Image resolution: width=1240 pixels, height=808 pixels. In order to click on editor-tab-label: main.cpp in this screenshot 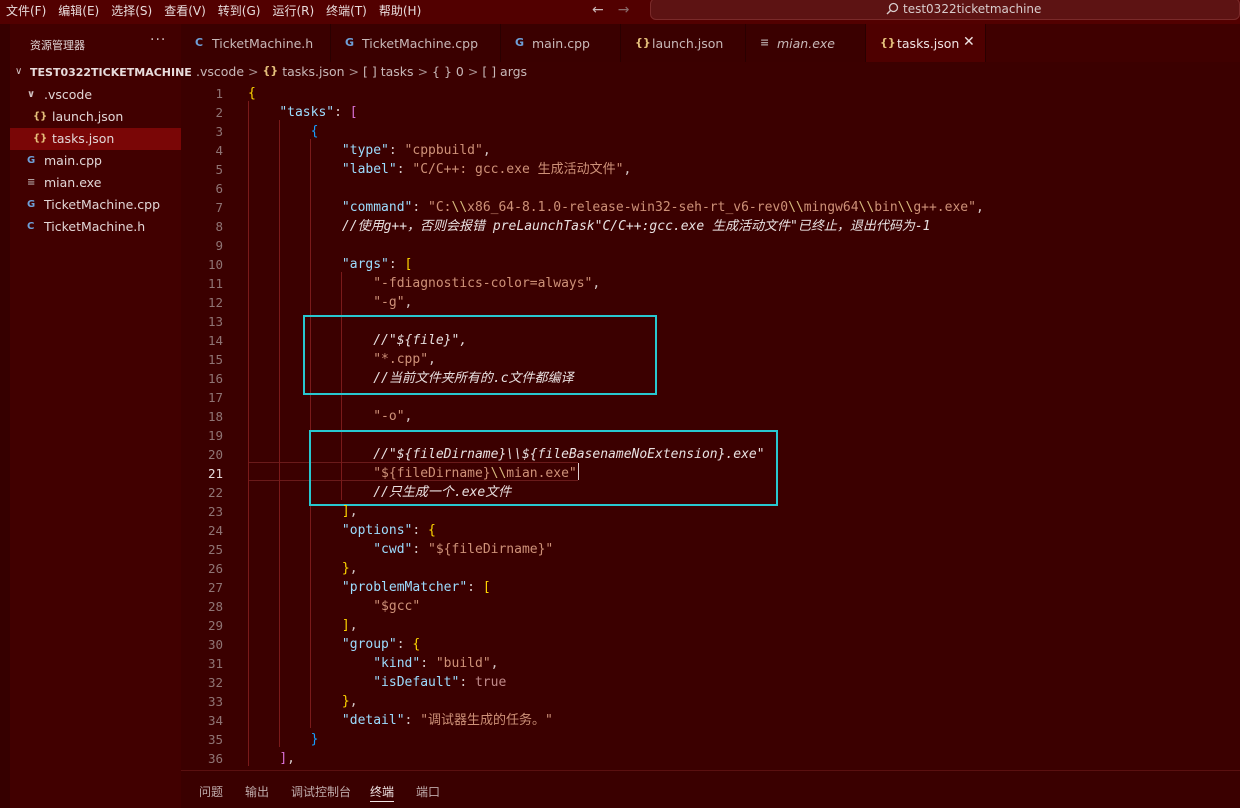, I will do `click(561, 43)`.